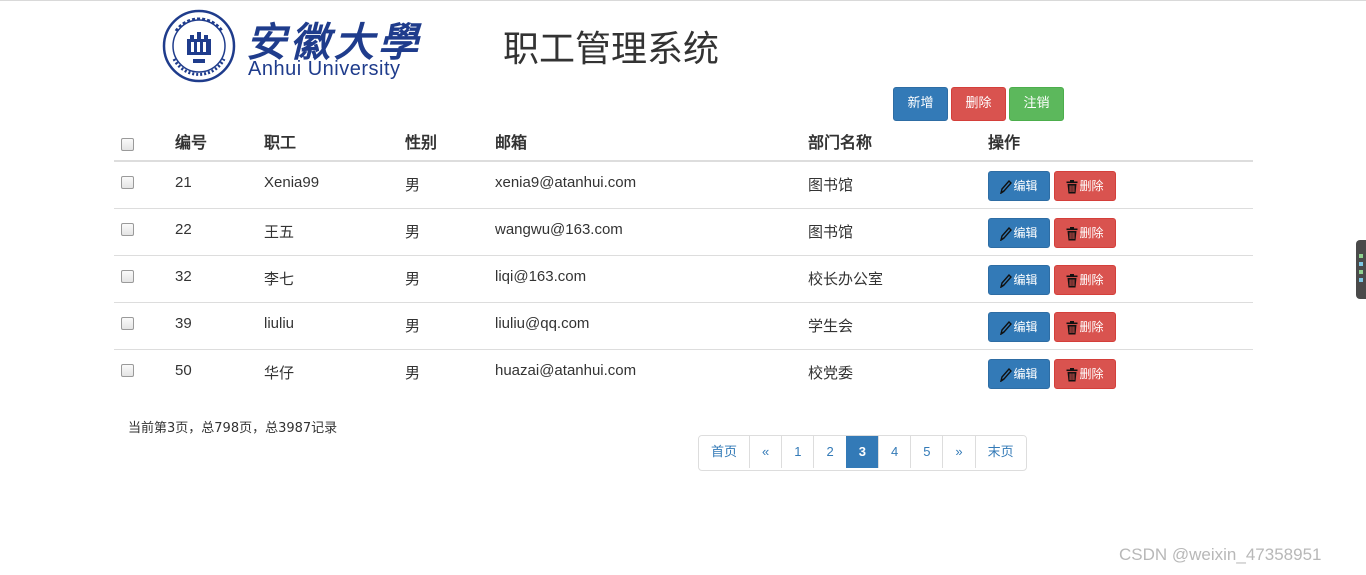 The height and width of the screenshot is (575, 1366). I want to click on add-button: 新增, so click(920, 104).